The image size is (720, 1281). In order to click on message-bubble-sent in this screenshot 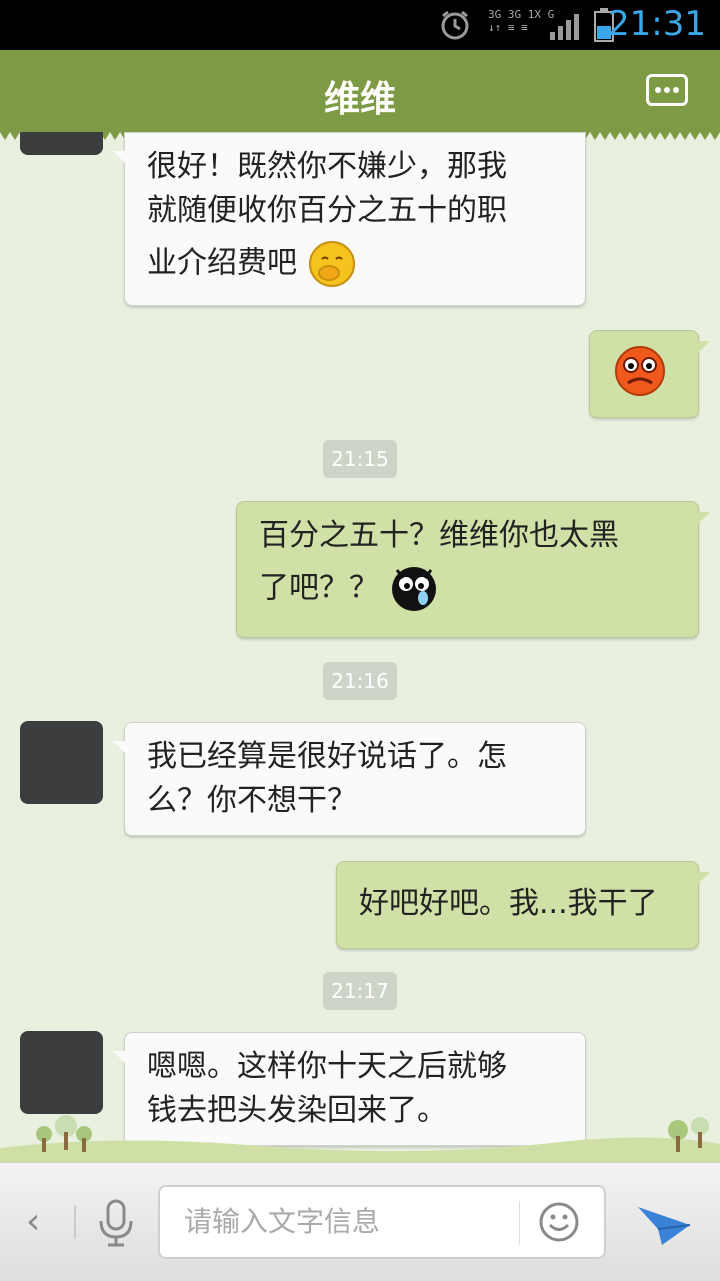, I will do `click(649, 374)`.